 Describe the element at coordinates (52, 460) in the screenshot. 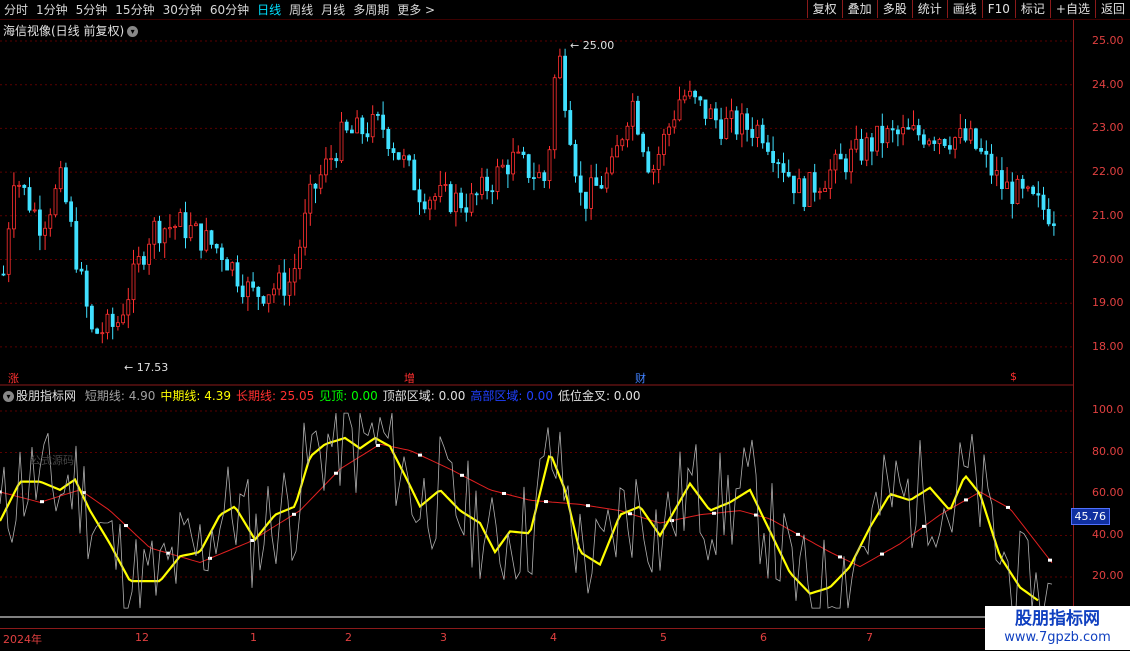

I see `formula-watermark: 公式源码` at that location.